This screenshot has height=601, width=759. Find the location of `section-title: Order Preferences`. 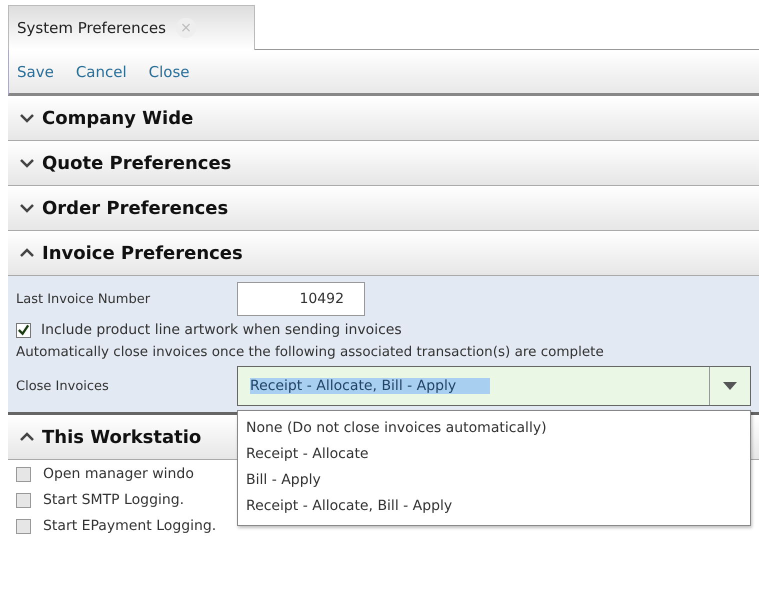

section-title: Order Preferences is located at coordinates (135, 208).